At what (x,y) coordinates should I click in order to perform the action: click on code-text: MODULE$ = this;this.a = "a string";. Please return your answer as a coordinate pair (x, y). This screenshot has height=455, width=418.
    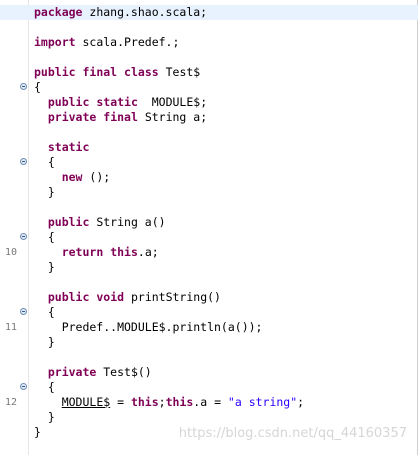
    Looking at the image, I should click on (169, 402).